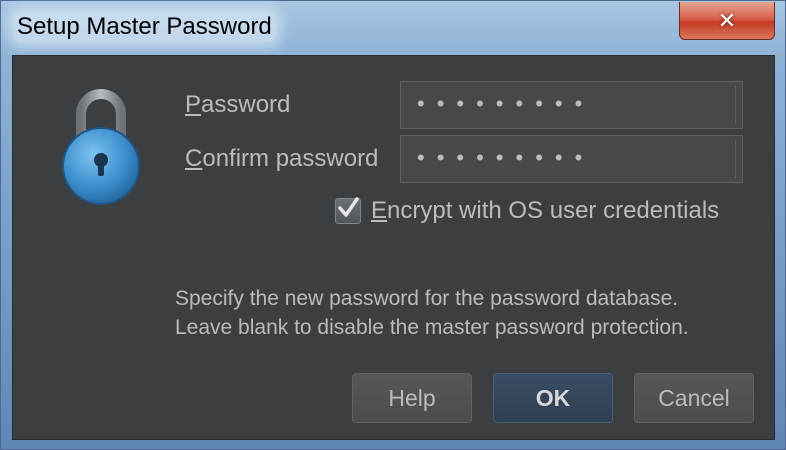 Image resolution: width=786 pixels, height=450 pixels. Describe the element at coordinates (144, 27) in the screenshot. I see `window-title: Setup Master Password` at that location.